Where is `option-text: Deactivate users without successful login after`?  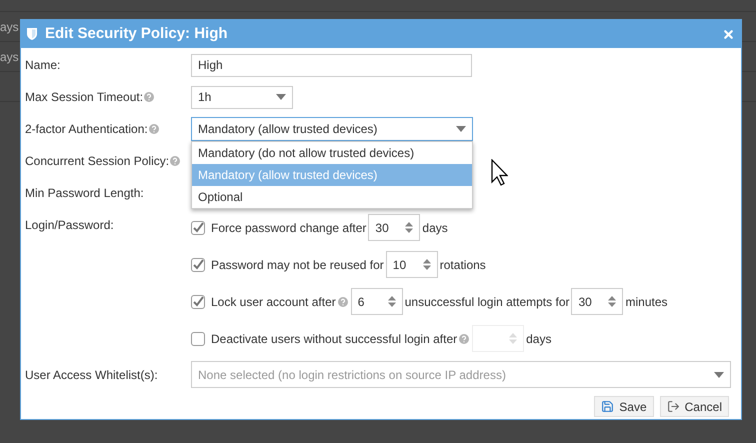 option-text: Deactivate users without successful login after is located at coordinates (334, 339).